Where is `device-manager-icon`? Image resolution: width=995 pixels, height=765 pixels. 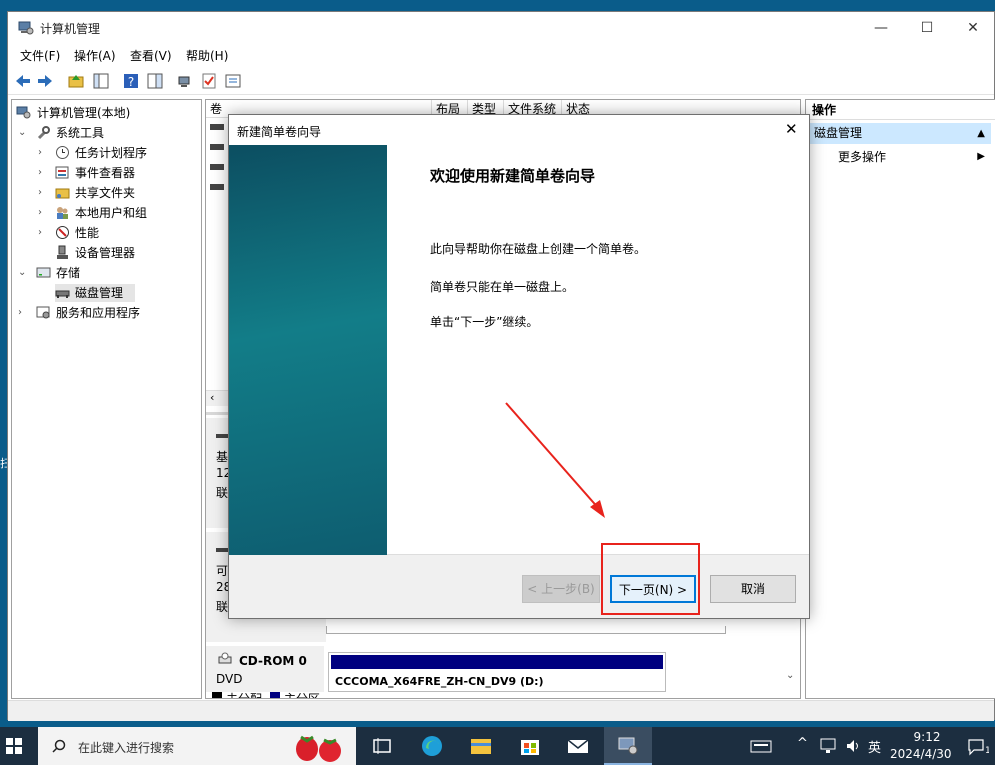
device-manager-icon is located at coordinates (62, 252).